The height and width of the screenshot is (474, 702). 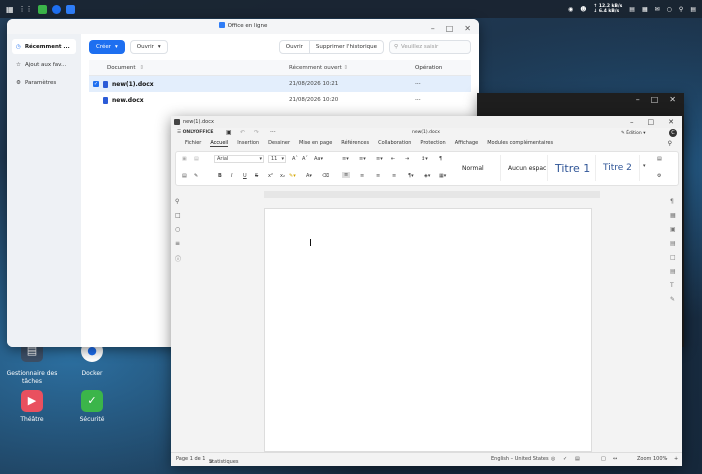 What do you see at coordinates (107, 47) in the screenshot?
I see `create-button: Créer ▾` at bounding box center [107, 47].